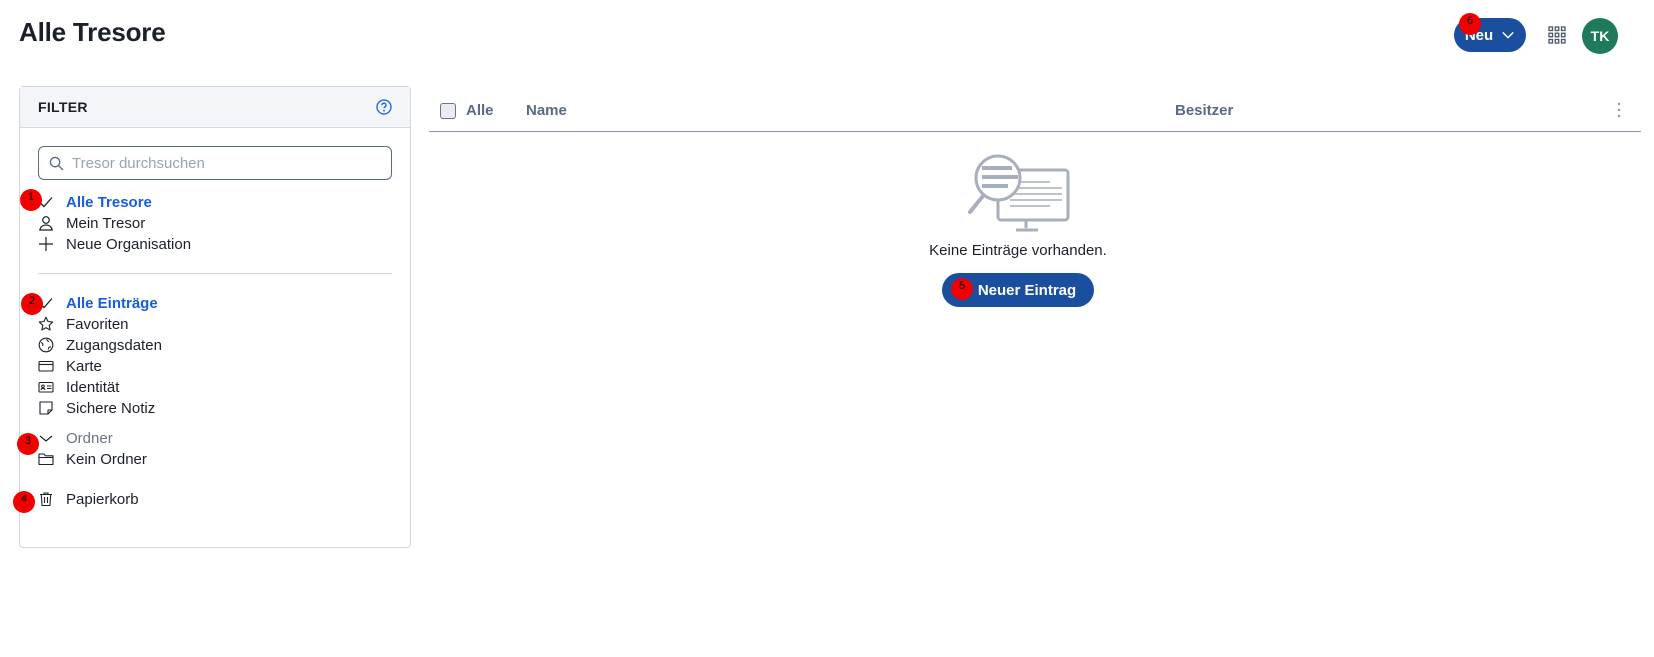 The image size is (1654, 657). I want to click on sidebar-item-favorites: Favoriten, so click(83, 324).